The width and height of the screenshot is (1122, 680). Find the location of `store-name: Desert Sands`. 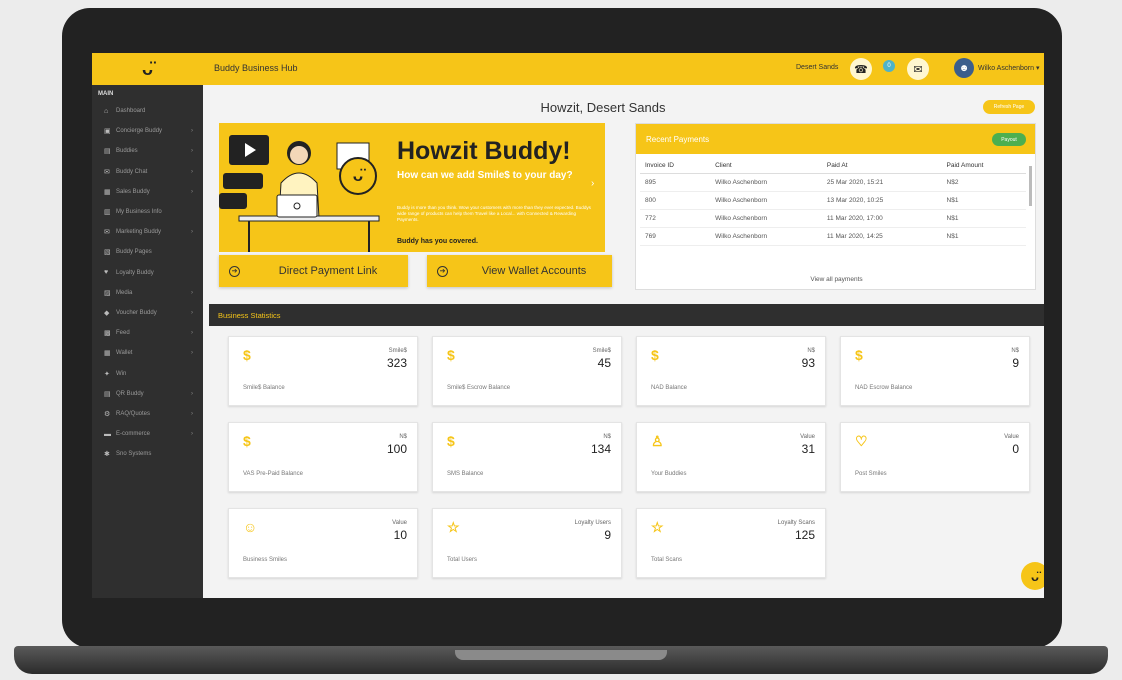

store-name: Desert Sands is located at coordinates (817, 67).